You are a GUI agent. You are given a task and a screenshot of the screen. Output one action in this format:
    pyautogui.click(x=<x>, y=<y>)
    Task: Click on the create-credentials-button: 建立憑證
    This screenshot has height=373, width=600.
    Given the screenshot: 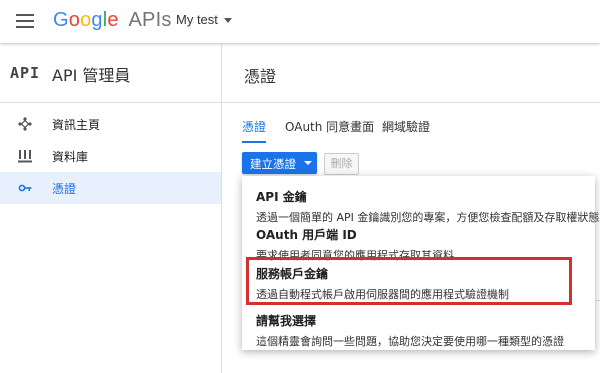 What is the action you would take?
    pyautogui.click(x=279, y=163)
    